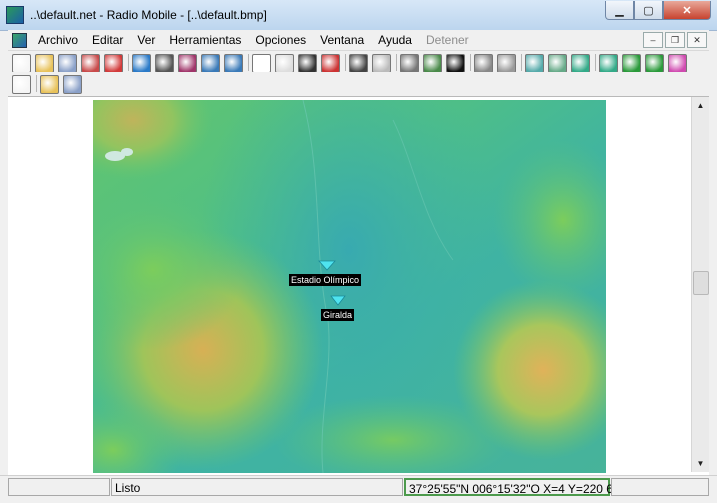 This screenshot has height=503, width=717. Describe the element at coordinates (284, 63) in the screenshot. I see `edit-picture-icon` at that location.